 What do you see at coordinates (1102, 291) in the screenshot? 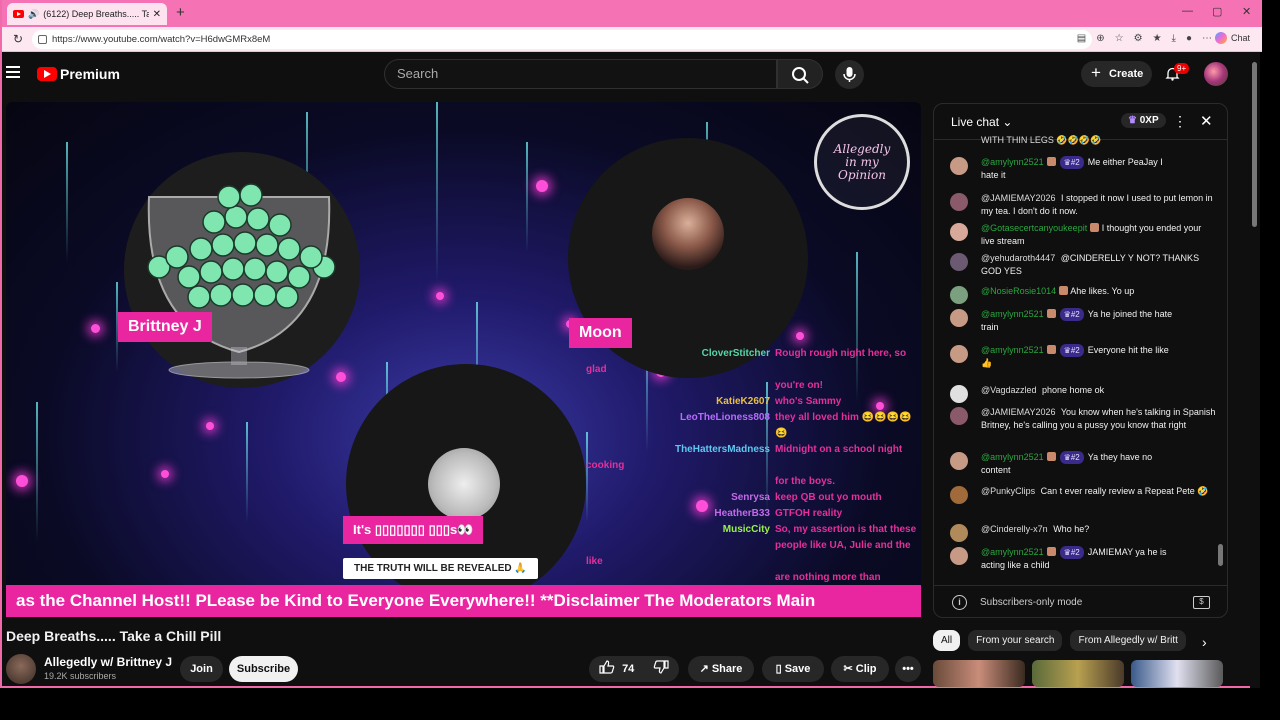
I see `chat-message-text: Ahe likes. Yo up` at bounding box center [1102, 291].